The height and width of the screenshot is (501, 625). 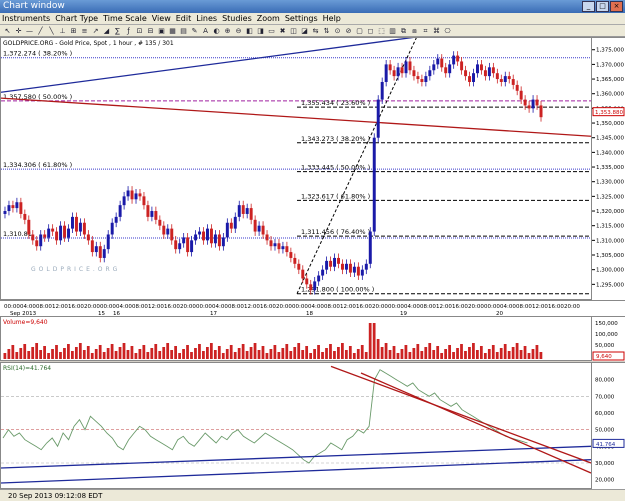 I want to click on time-tick-label: 04:00, so click(x=412, y=307).